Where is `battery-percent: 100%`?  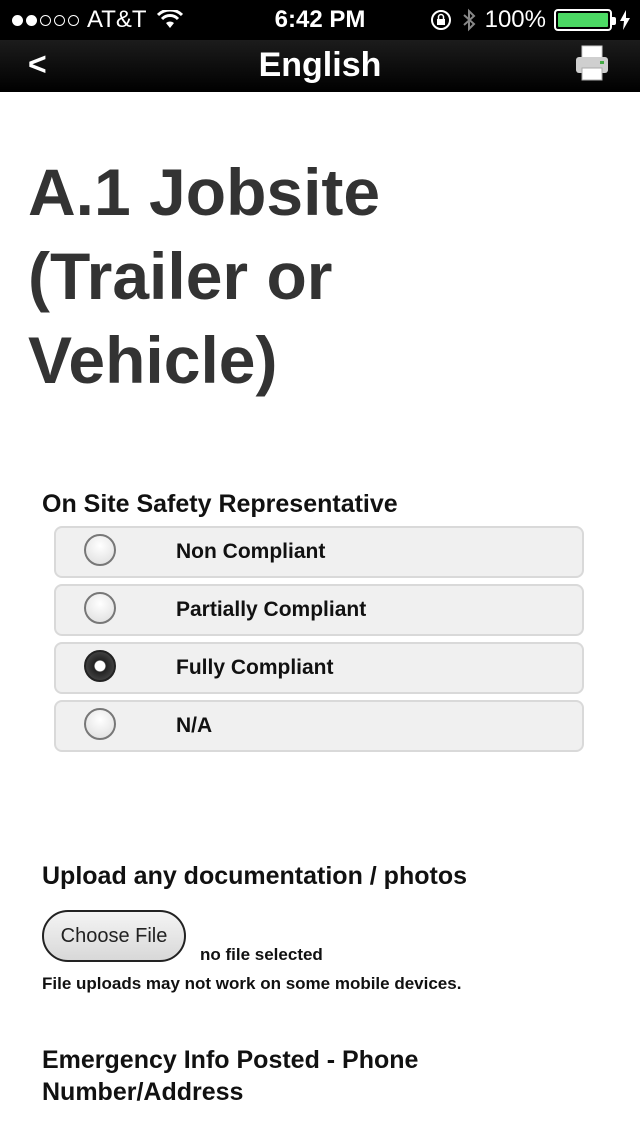
battery-percent: 100% is located at coordinates (515, 19).